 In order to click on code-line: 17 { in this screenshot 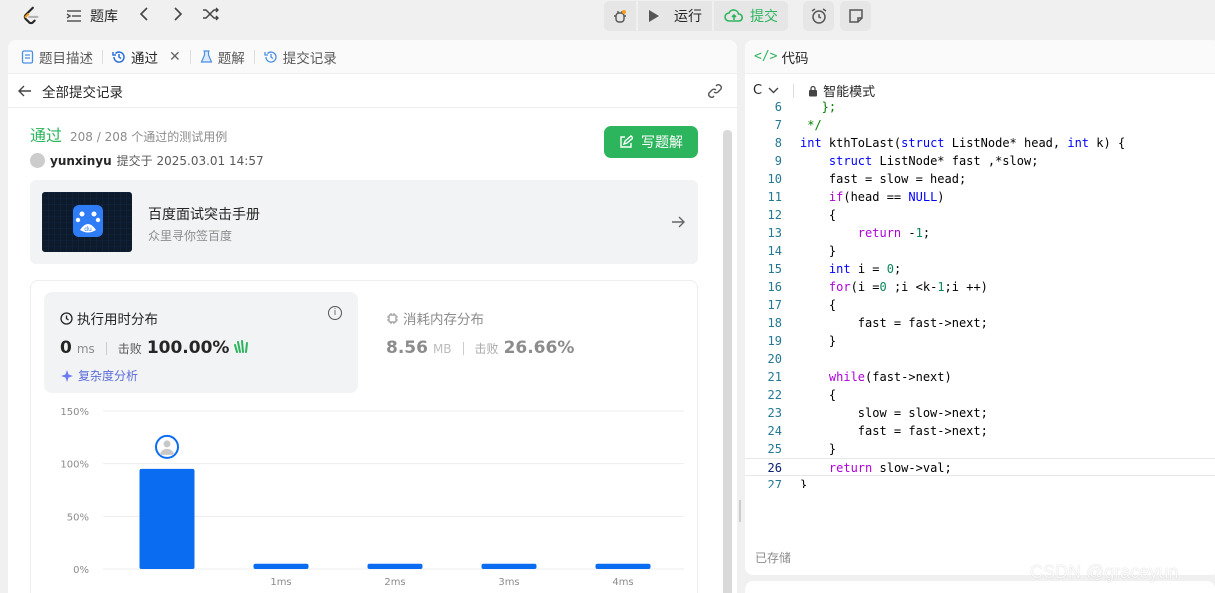, I will do `click(980, 305)`.